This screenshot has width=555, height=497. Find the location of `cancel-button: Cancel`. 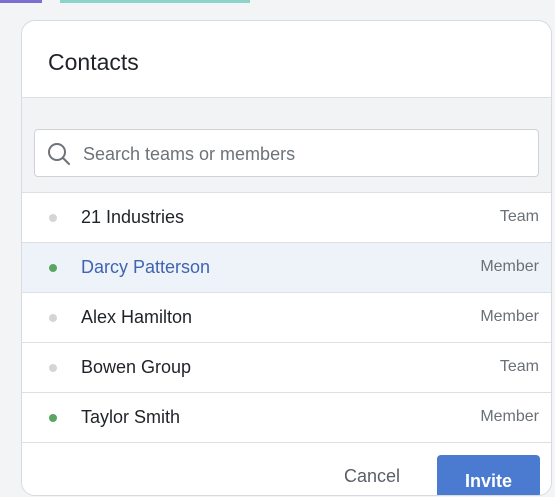

cancel-button: Cancel is located at coordinates (372, 476).